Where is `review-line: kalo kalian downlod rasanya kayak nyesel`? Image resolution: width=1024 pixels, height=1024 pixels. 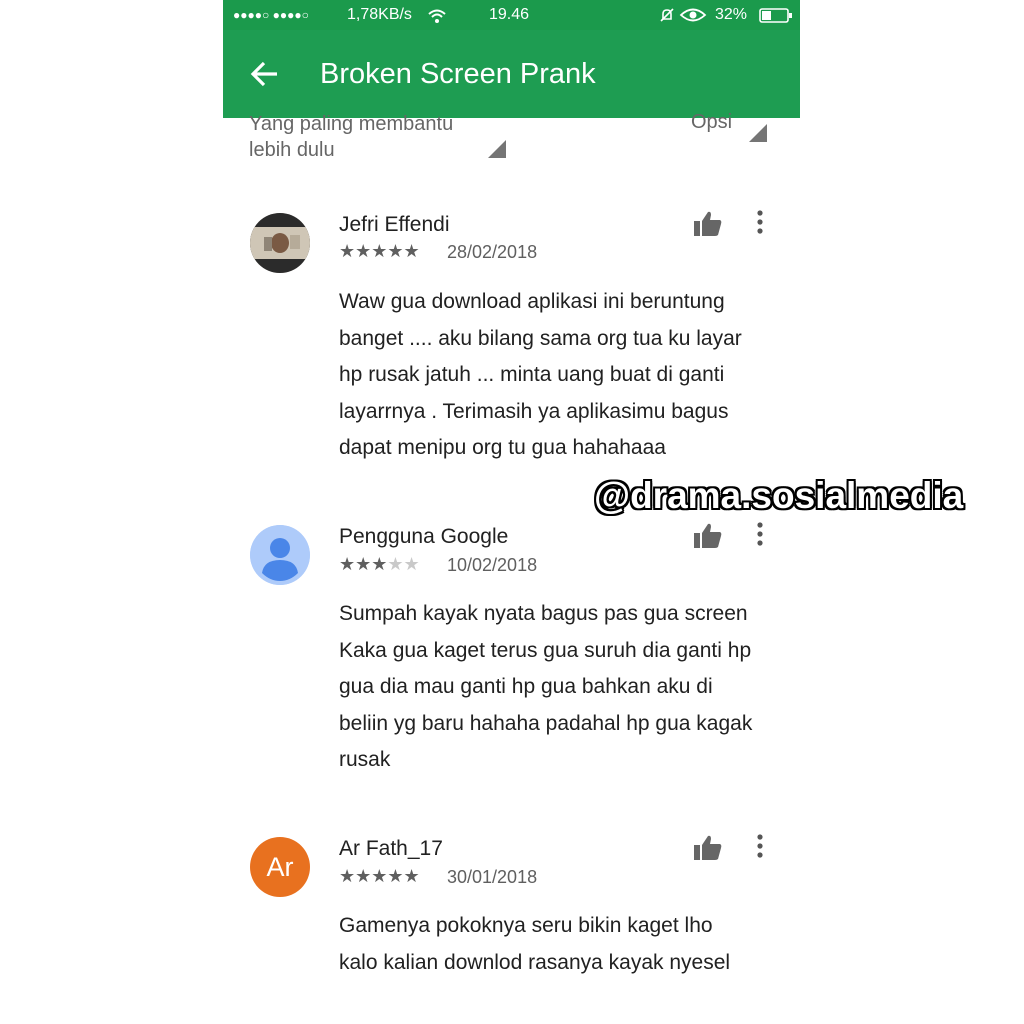 review-line: kalo kalian downlod rasanya kayak nyesel is located at coordinates (535, 962).